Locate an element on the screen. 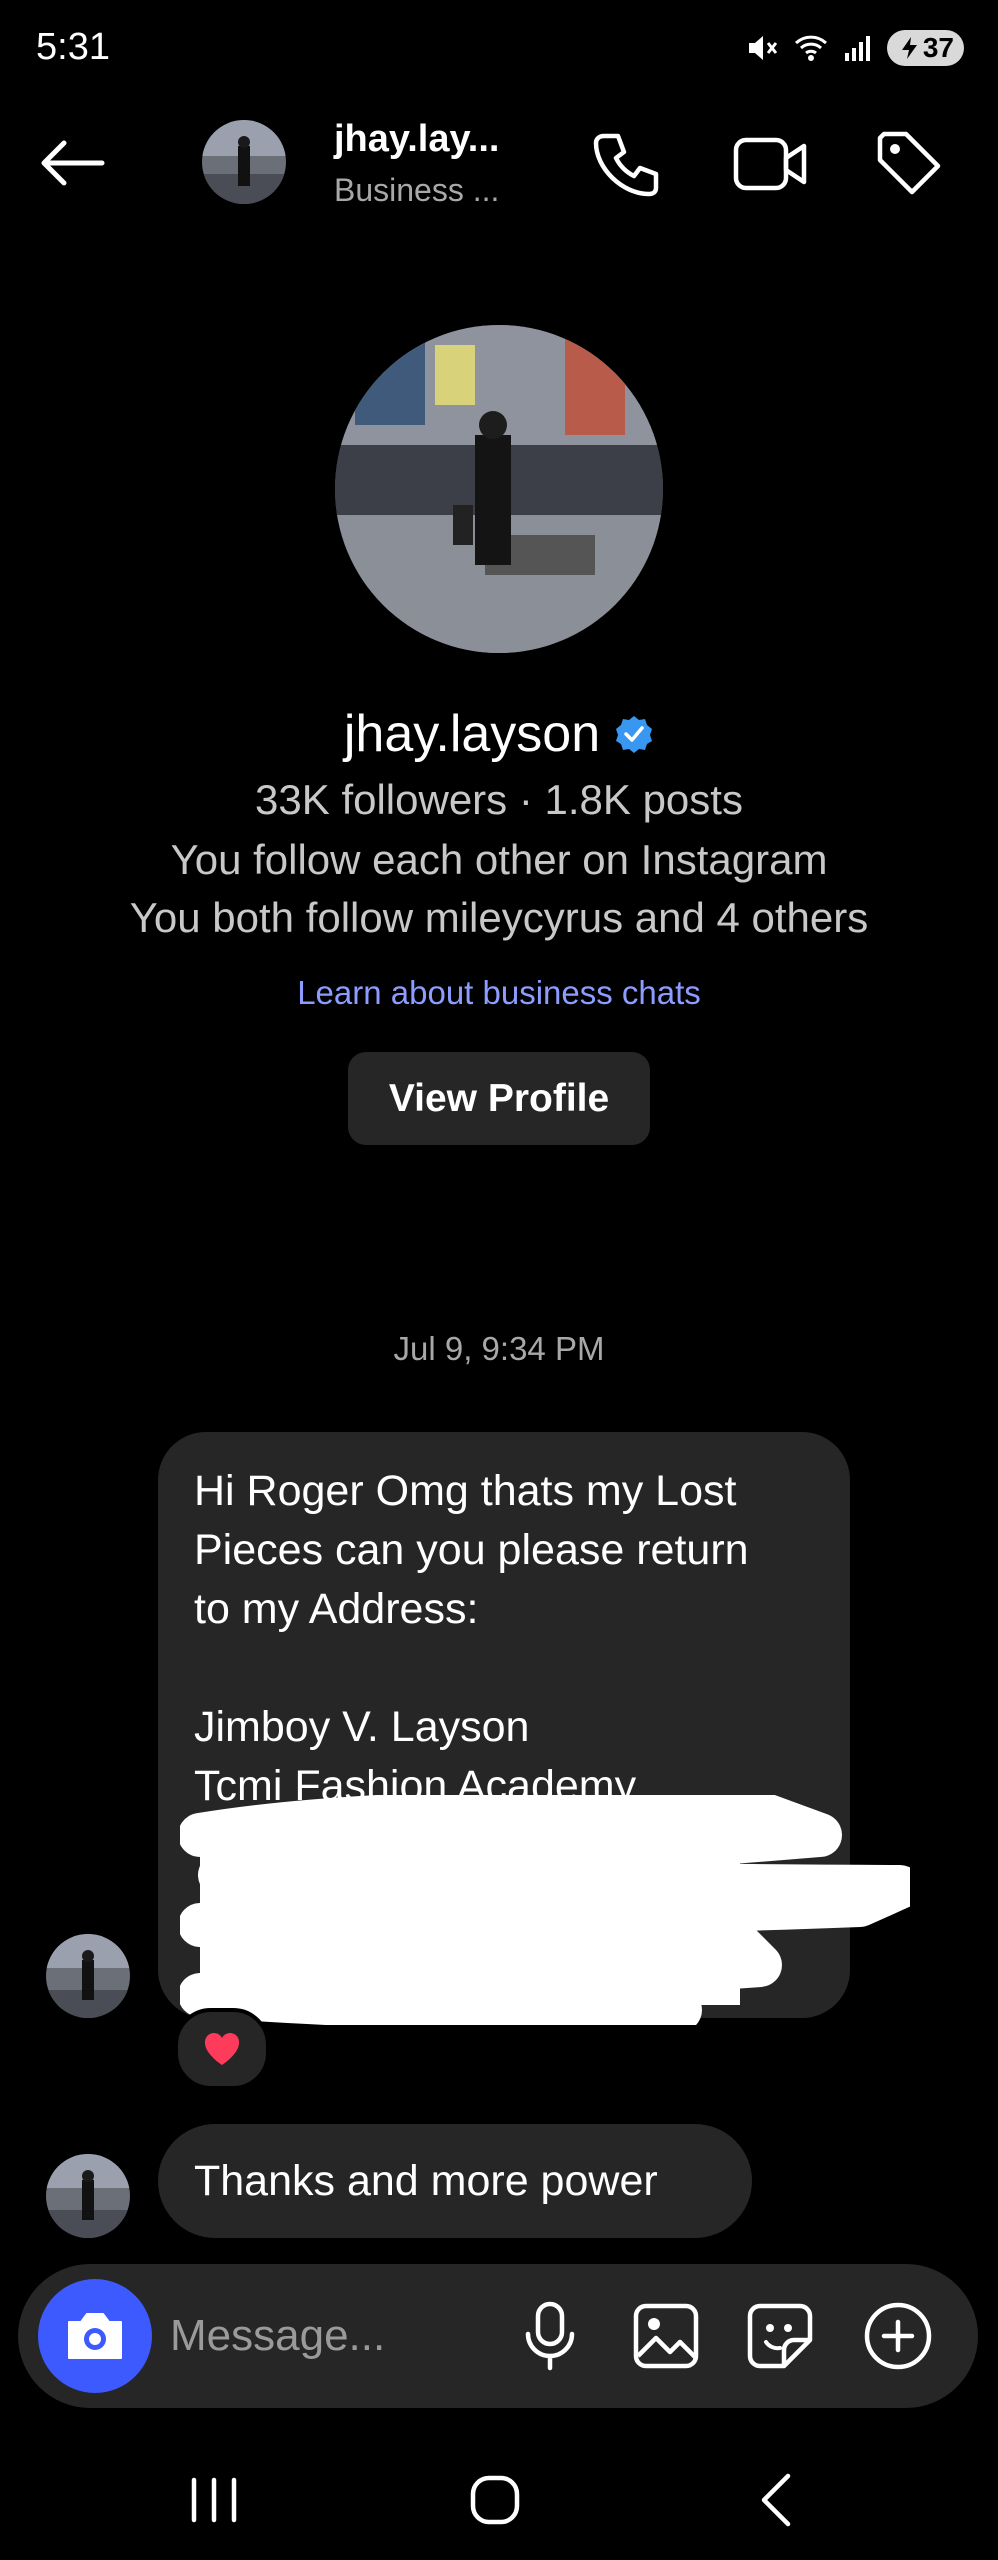 The height and width of the screenshot is (2560, 998). view-profile-button: View Profile is located at coordinates (499, 1098).